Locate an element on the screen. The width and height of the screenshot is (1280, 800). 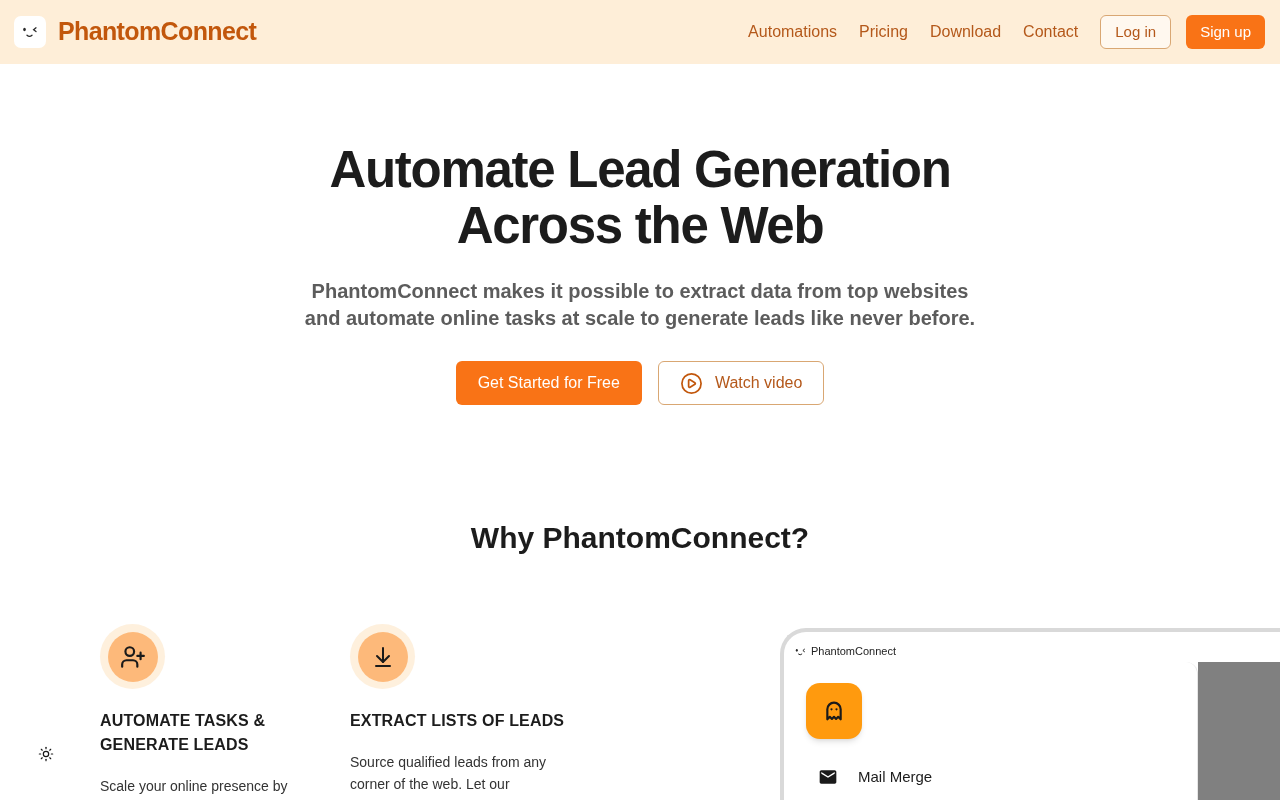
section-heading: Why PhantomConnect? is located at coordinates (640, 538).